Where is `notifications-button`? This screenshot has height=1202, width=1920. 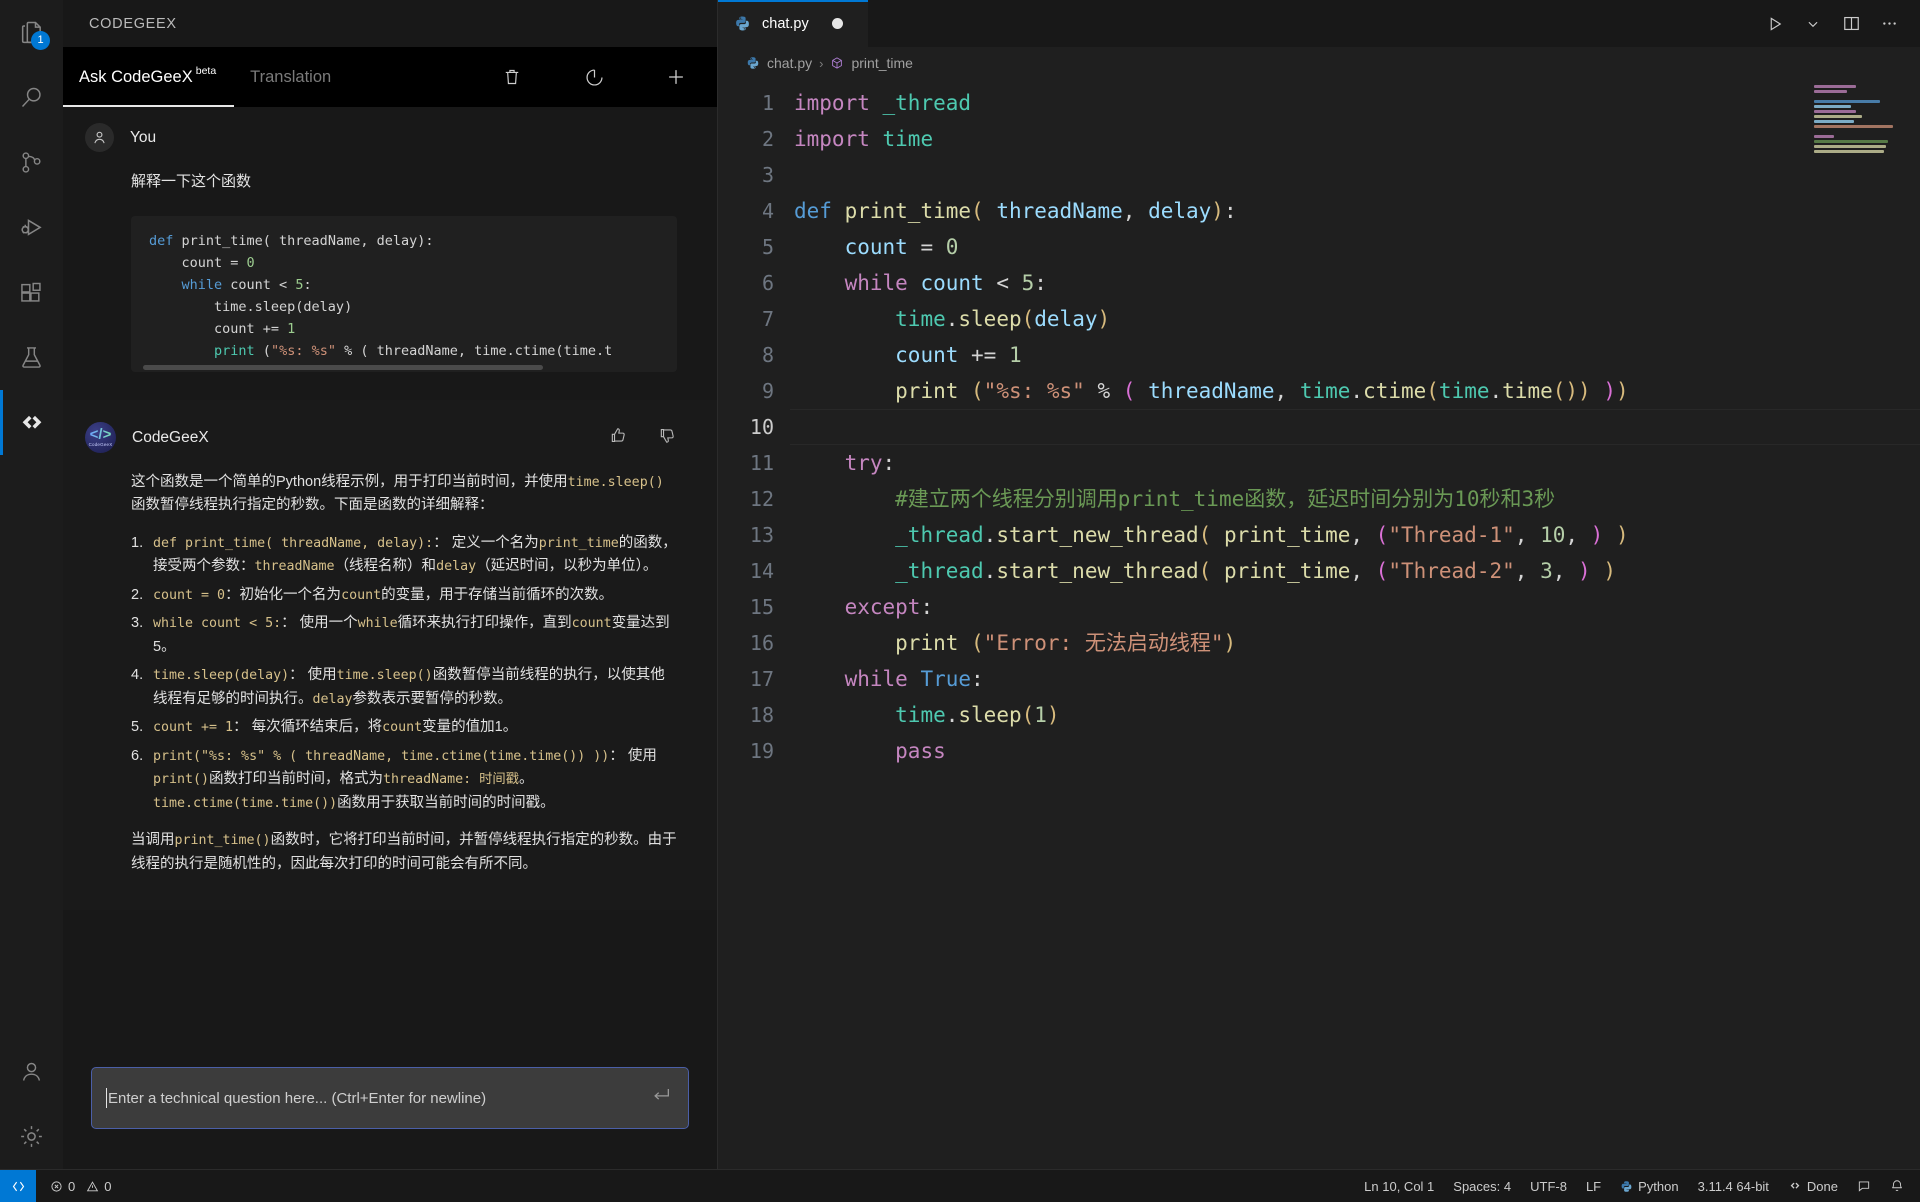 notifications-button is located at coordinates (1897, 1186).